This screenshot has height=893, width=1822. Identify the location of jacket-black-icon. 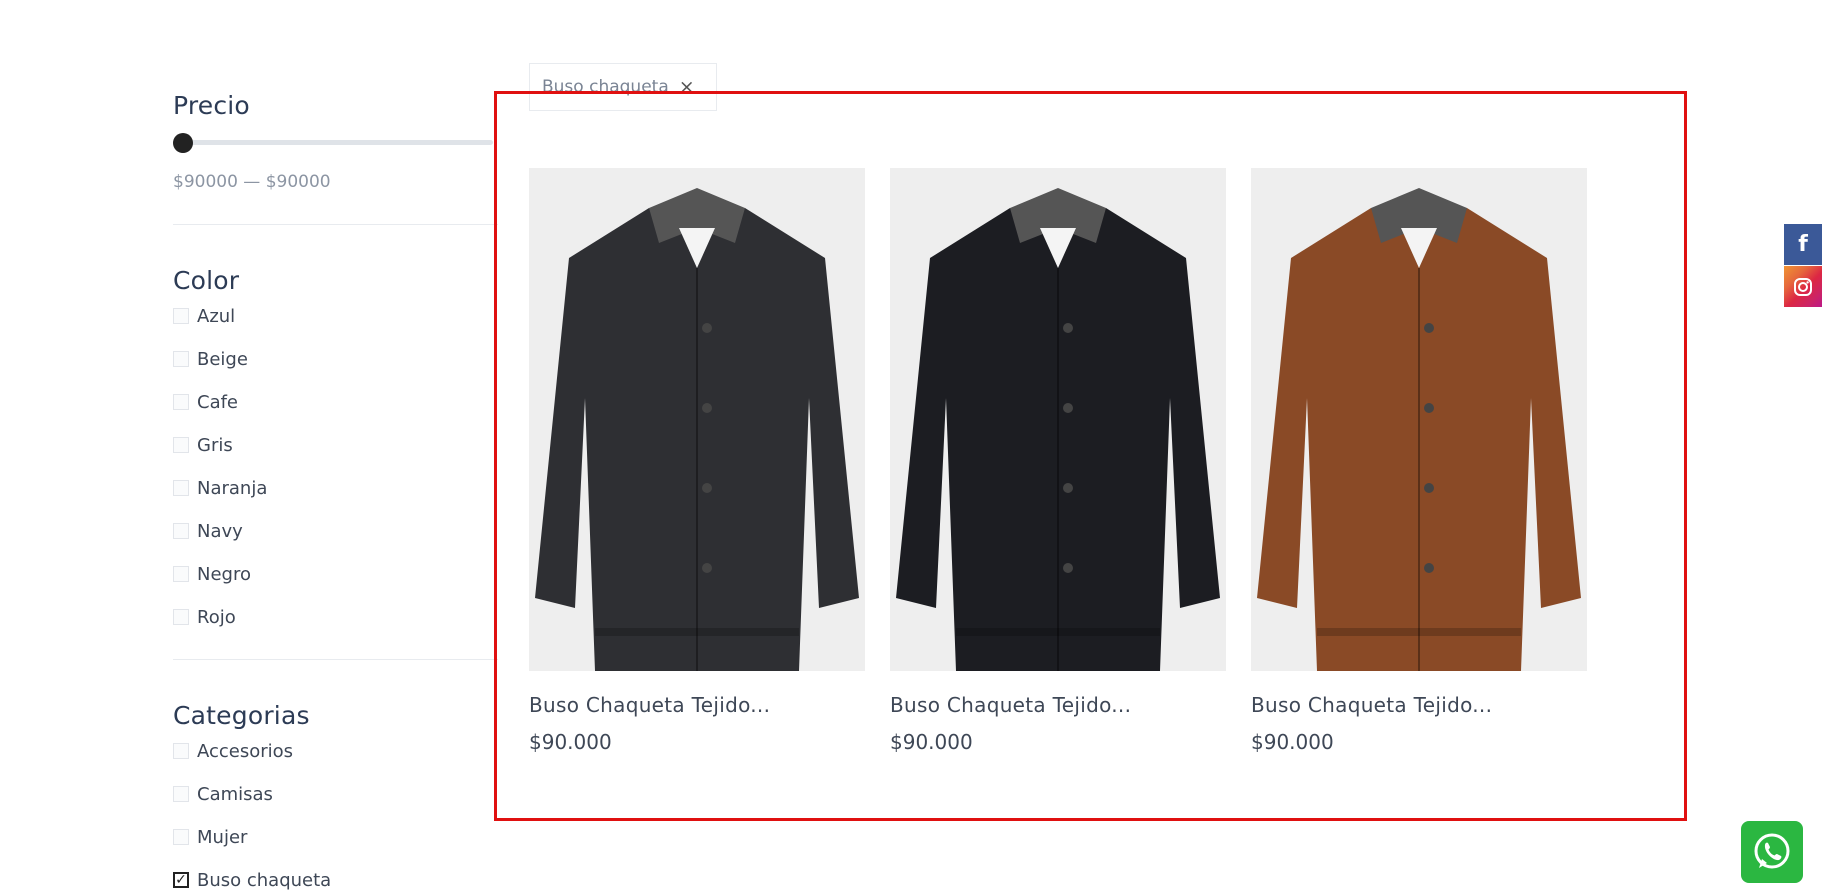
(1058, 419).